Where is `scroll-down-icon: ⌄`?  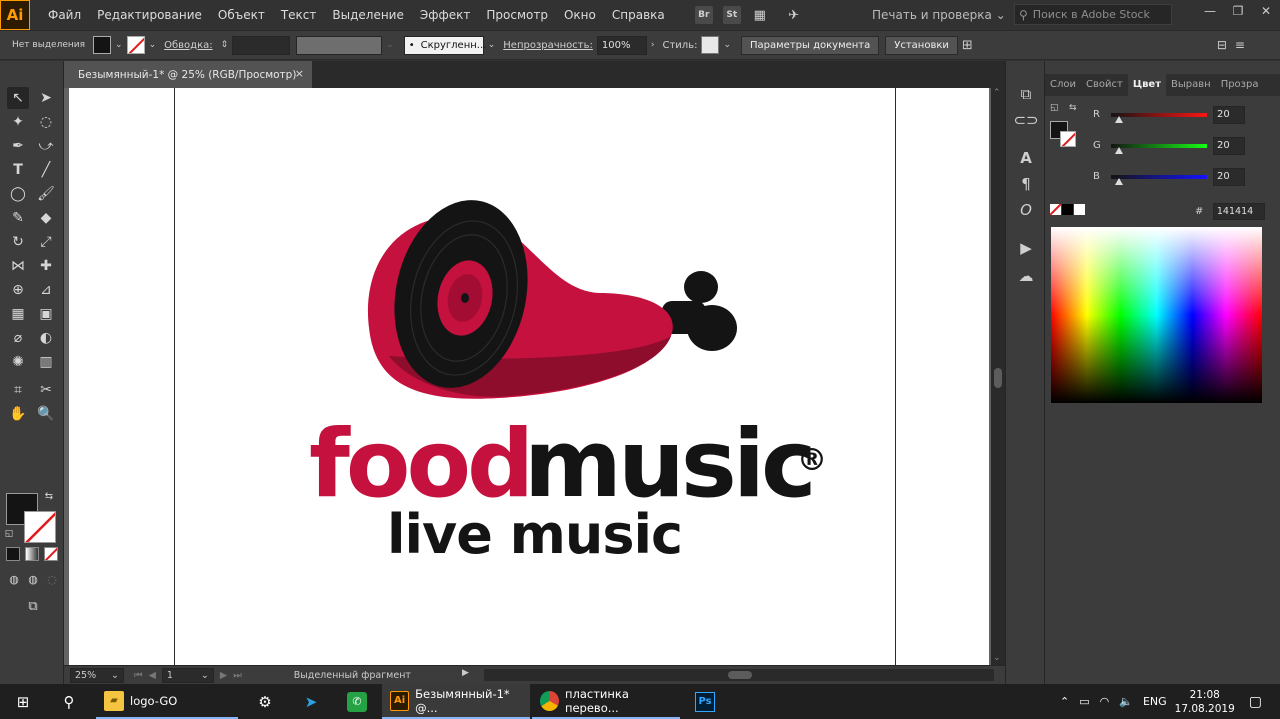 scroll-down-icon: ⌄ is located at coordinates (997, 658).